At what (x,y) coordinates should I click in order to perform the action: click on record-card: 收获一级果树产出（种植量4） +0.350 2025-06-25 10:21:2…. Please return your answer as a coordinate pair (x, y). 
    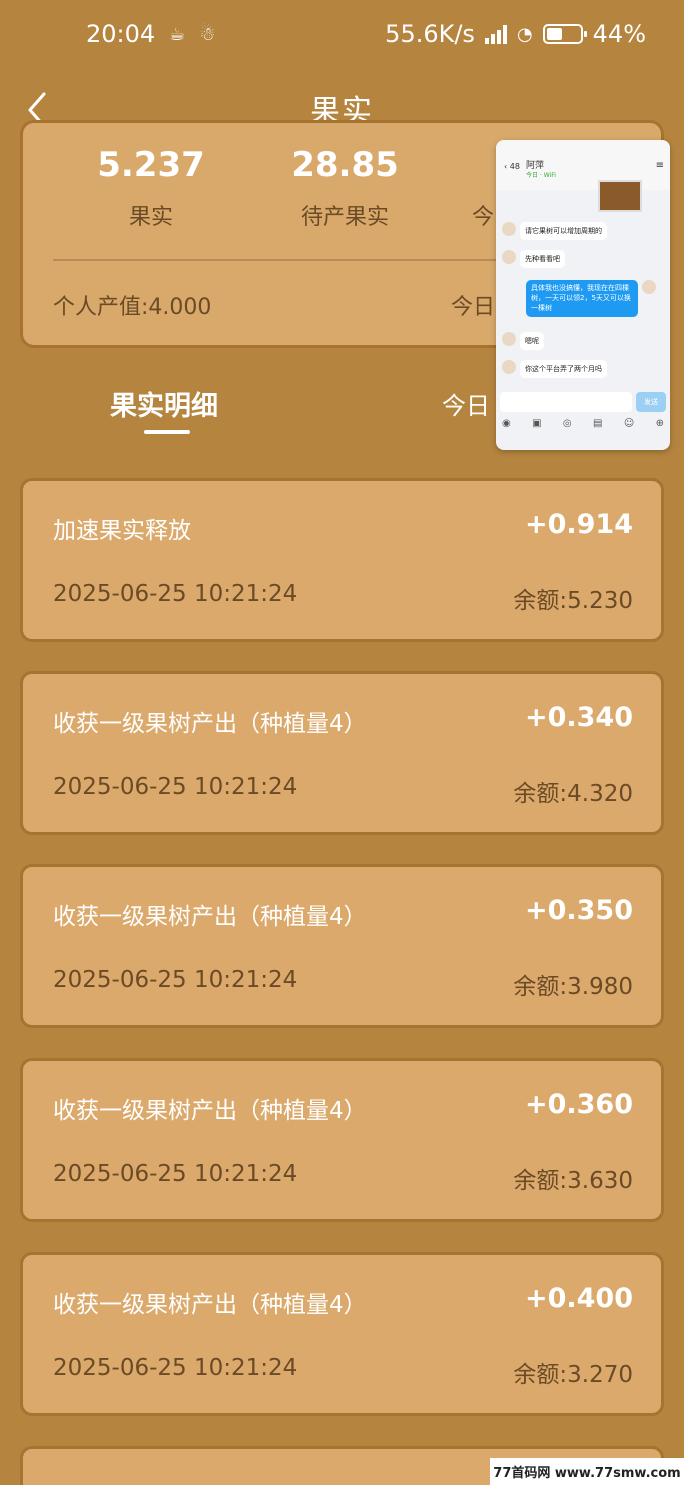
    Looking at the image, I should click on (342, 946).